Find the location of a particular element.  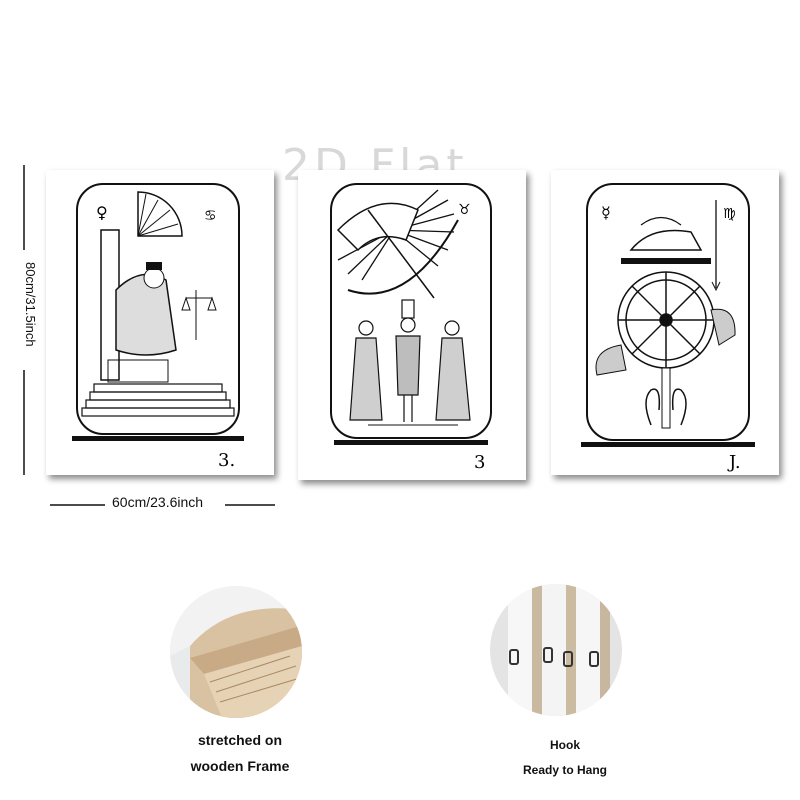

canvas-panel-3: ☿ ♍ J. is located at coordinates (665, 322).